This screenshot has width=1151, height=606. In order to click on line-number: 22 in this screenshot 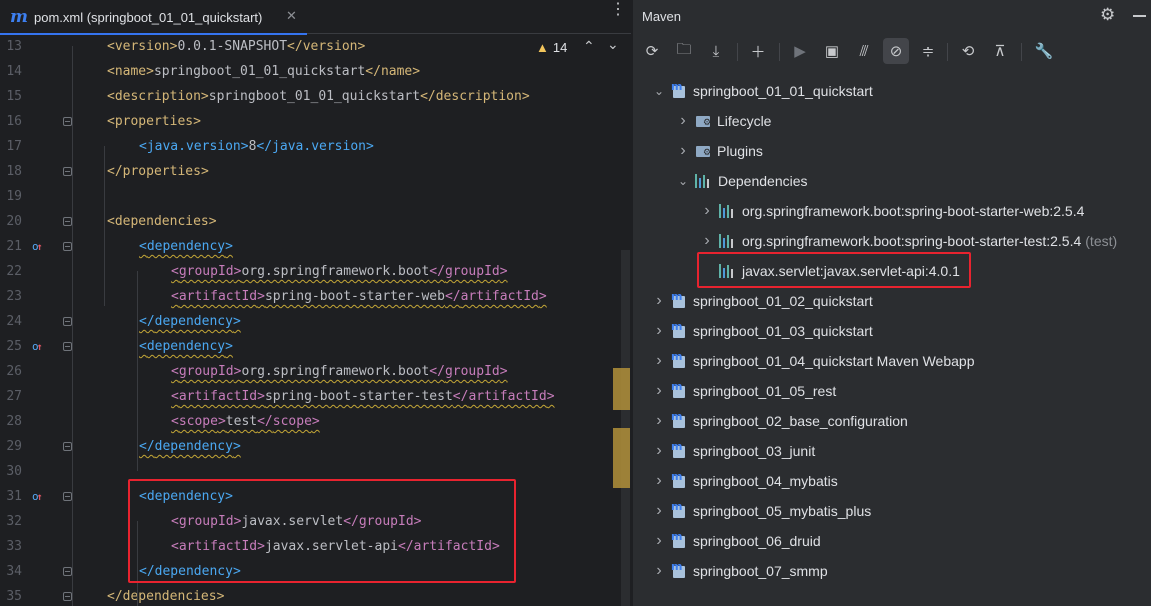, I will do `click(11, 271)`.